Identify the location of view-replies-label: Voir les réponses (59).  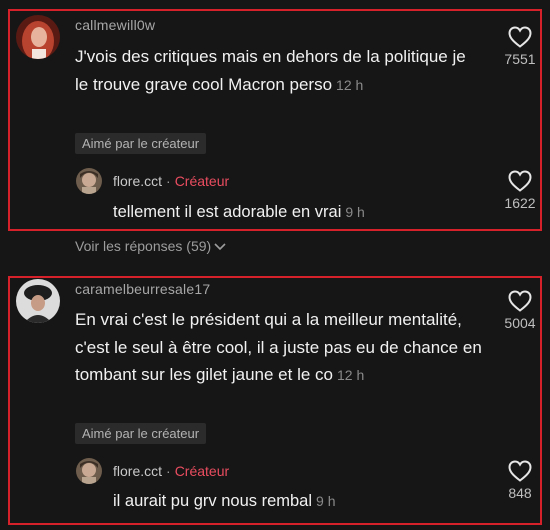
(143, 246).